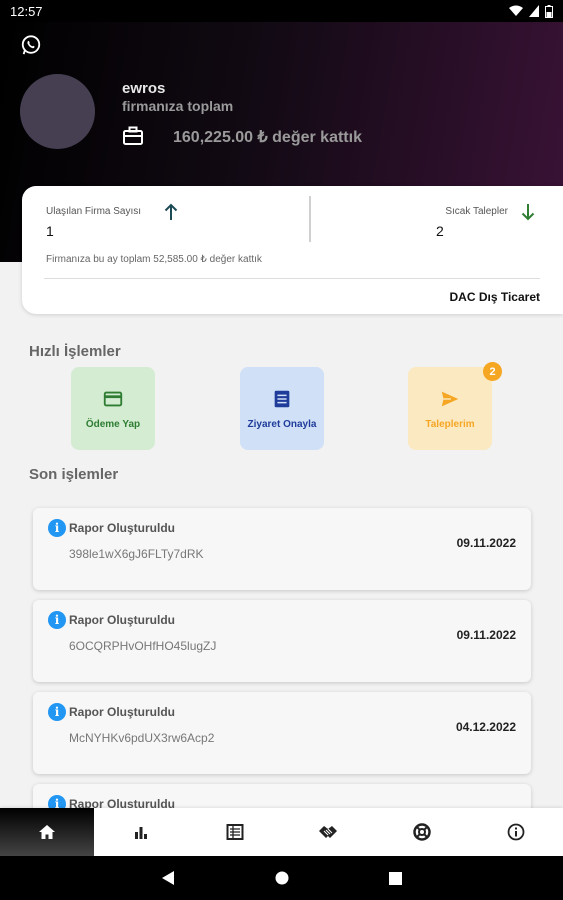 This screenshot has width=563, height=900. I want to click on pay-button: Ödeme Yap, so click(113, 408).